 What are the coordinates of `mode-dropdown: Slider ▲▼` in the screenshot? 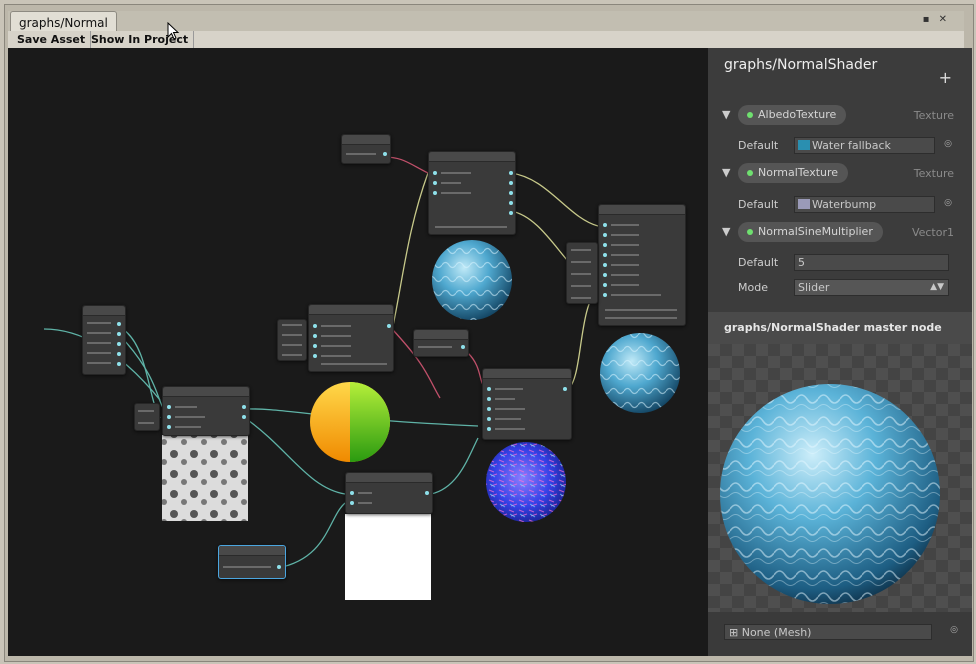 It's located at (871, 287).